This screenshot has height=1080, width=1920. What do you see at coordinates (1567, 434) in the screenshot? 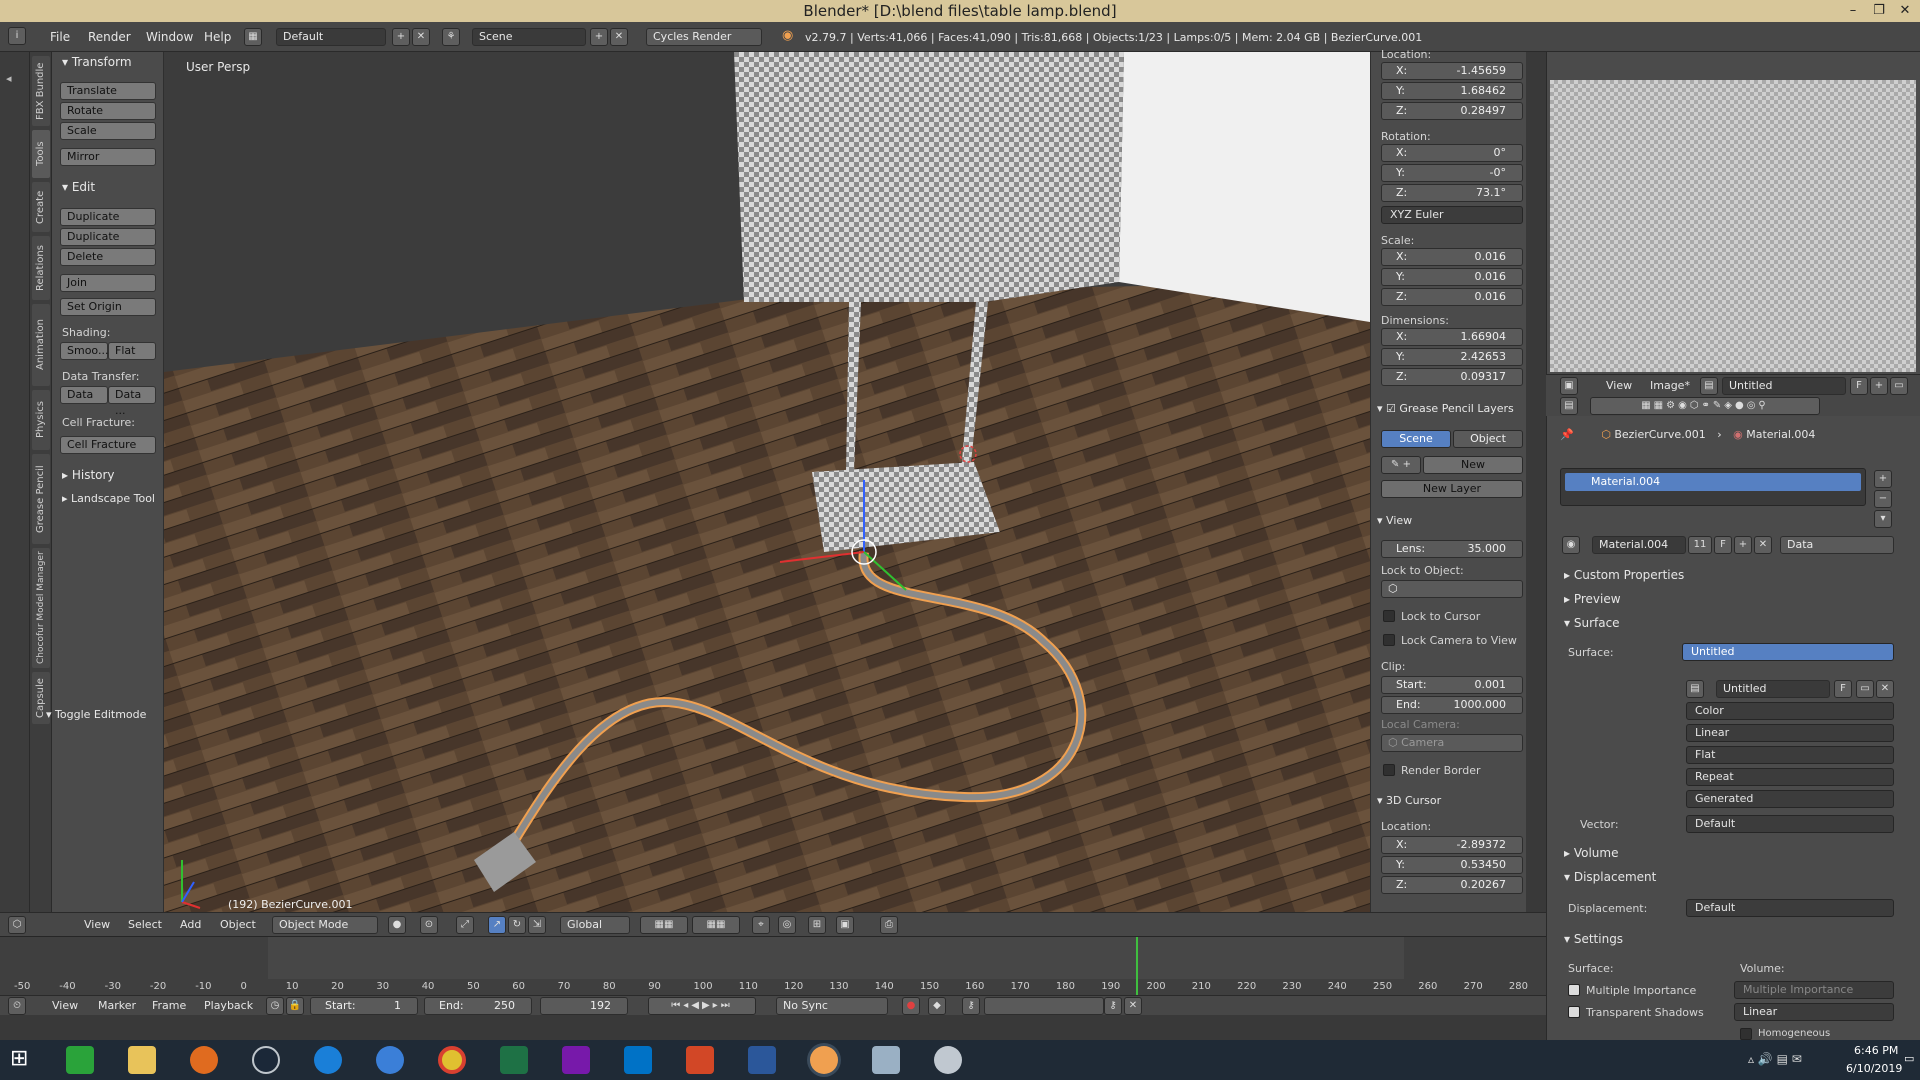
I see `pin-icon: 📌` at bounding box center [1567, 434].